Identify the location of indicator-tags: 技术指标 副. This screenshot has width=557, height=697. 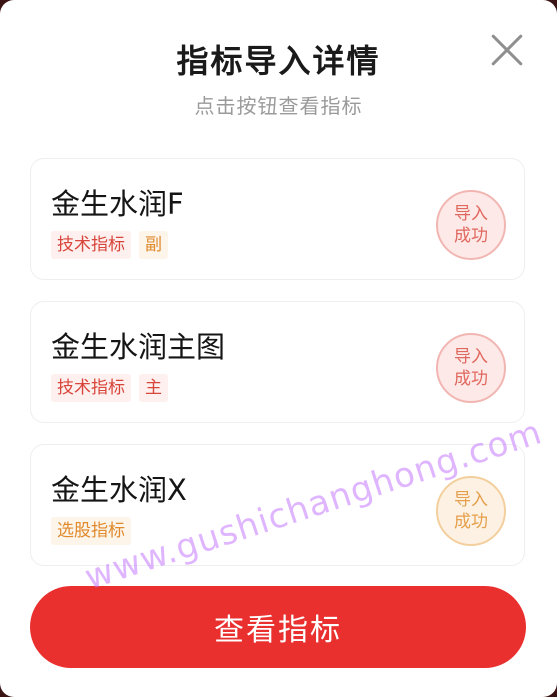
(109, 245).